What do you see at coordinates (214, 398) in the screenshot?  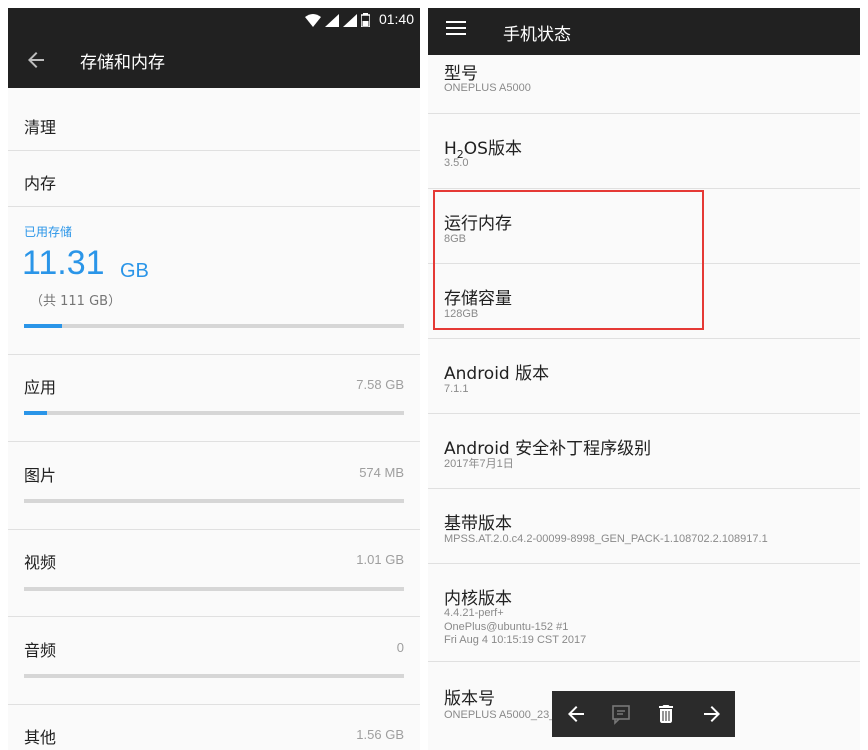 I see `category-row-apps: 应用 7.58 GB` at bounding box center [214, 398].